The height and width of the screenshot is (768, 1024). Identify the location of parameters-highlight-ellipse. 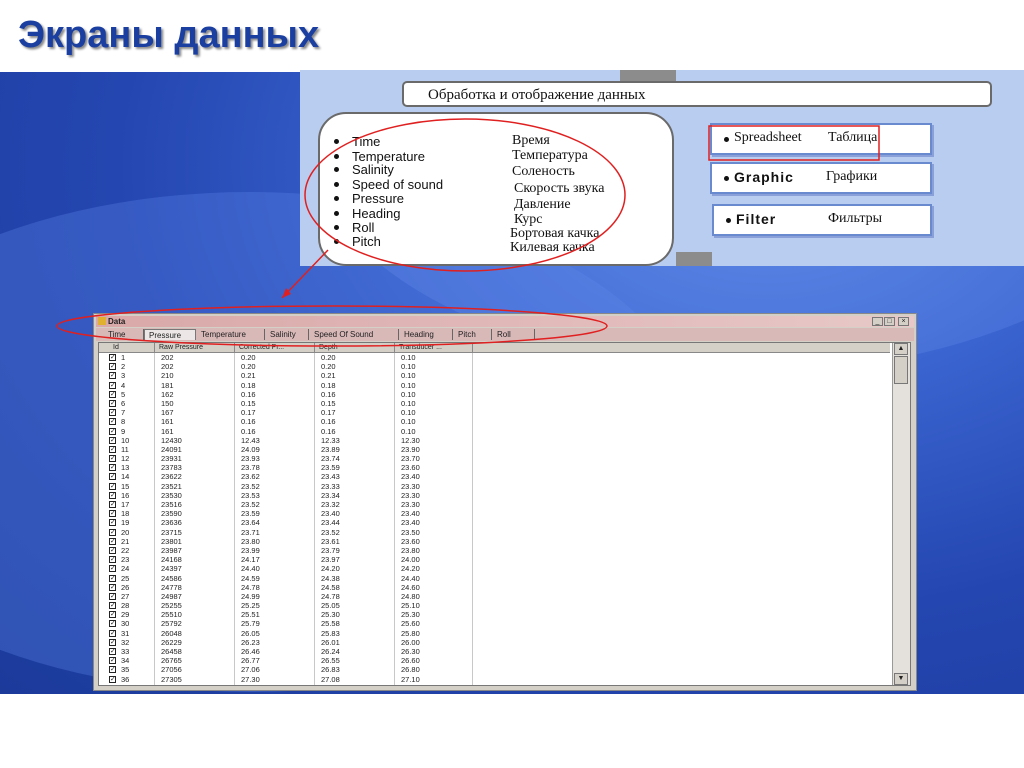
(465, 195).